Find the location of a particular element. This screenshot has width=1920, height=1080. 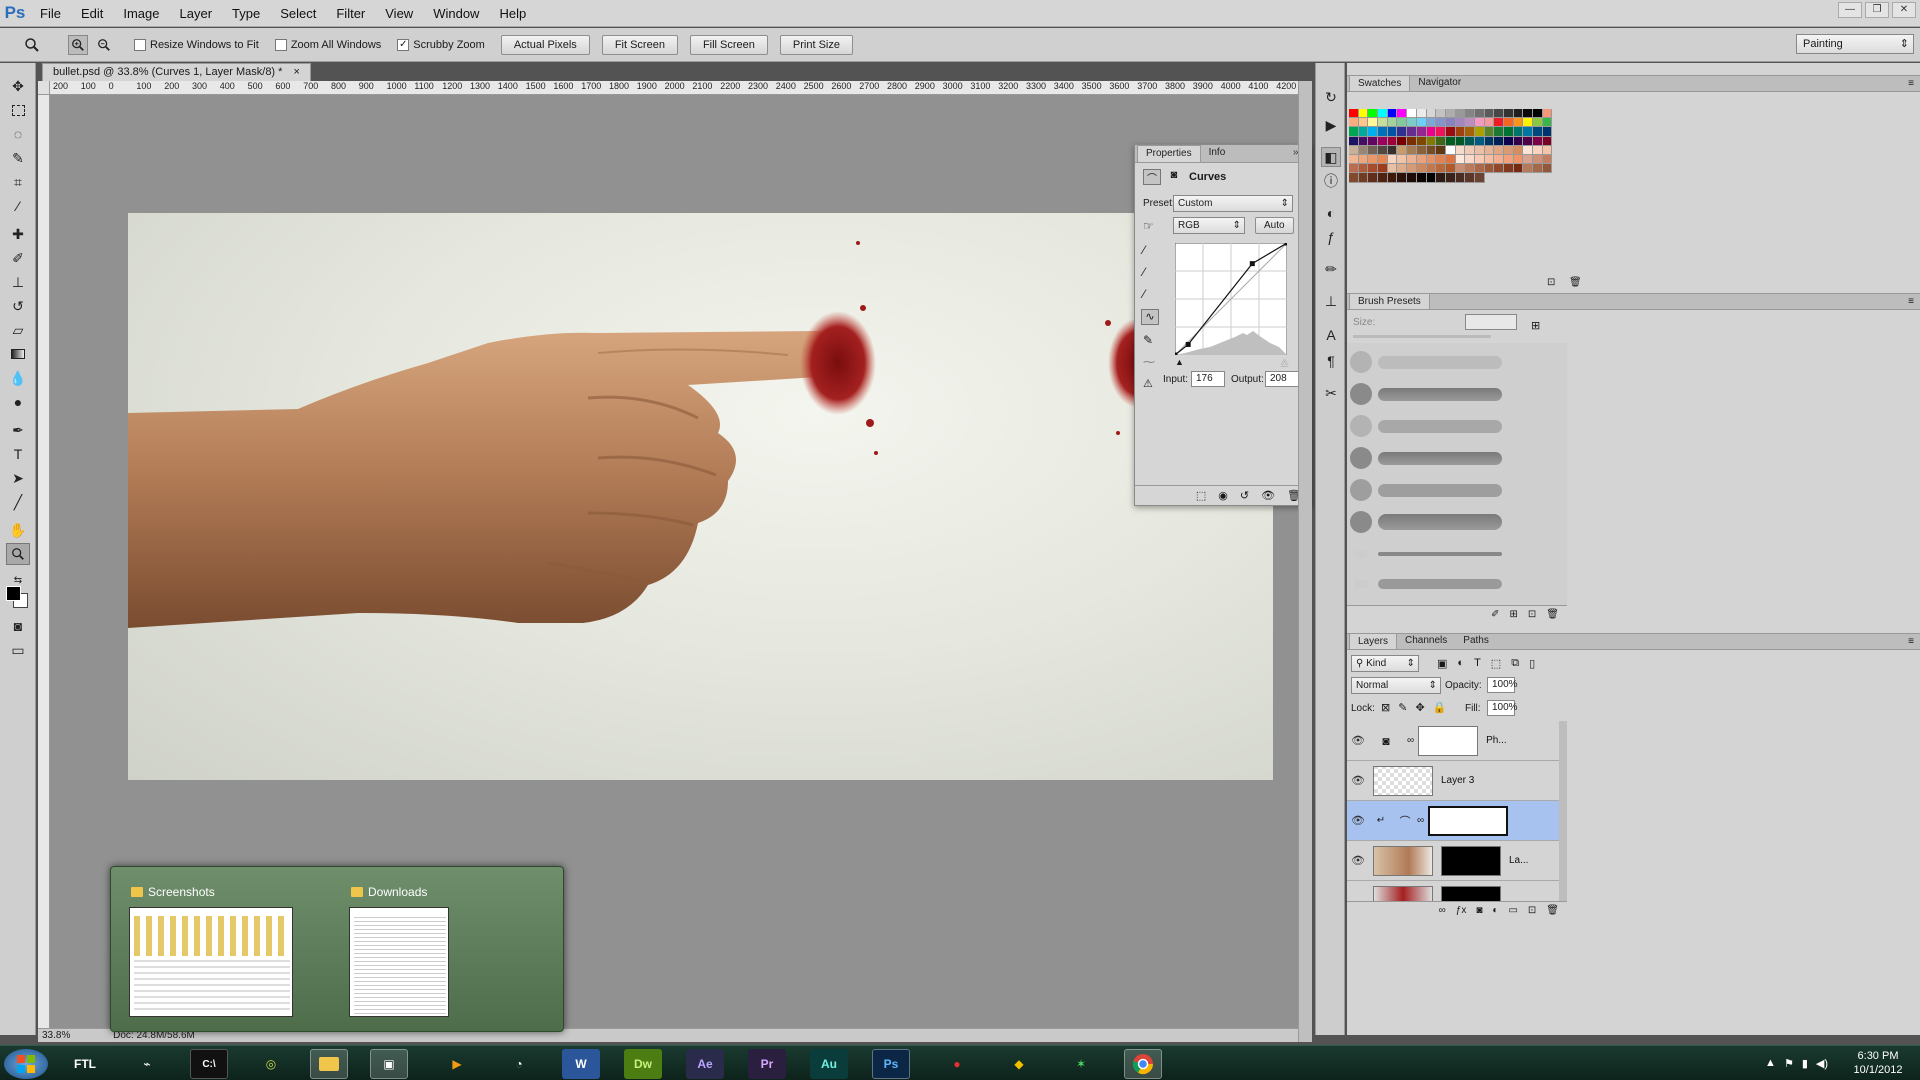

healing-brush-tool-icon: ✚ is located at coordinates (18, 234).